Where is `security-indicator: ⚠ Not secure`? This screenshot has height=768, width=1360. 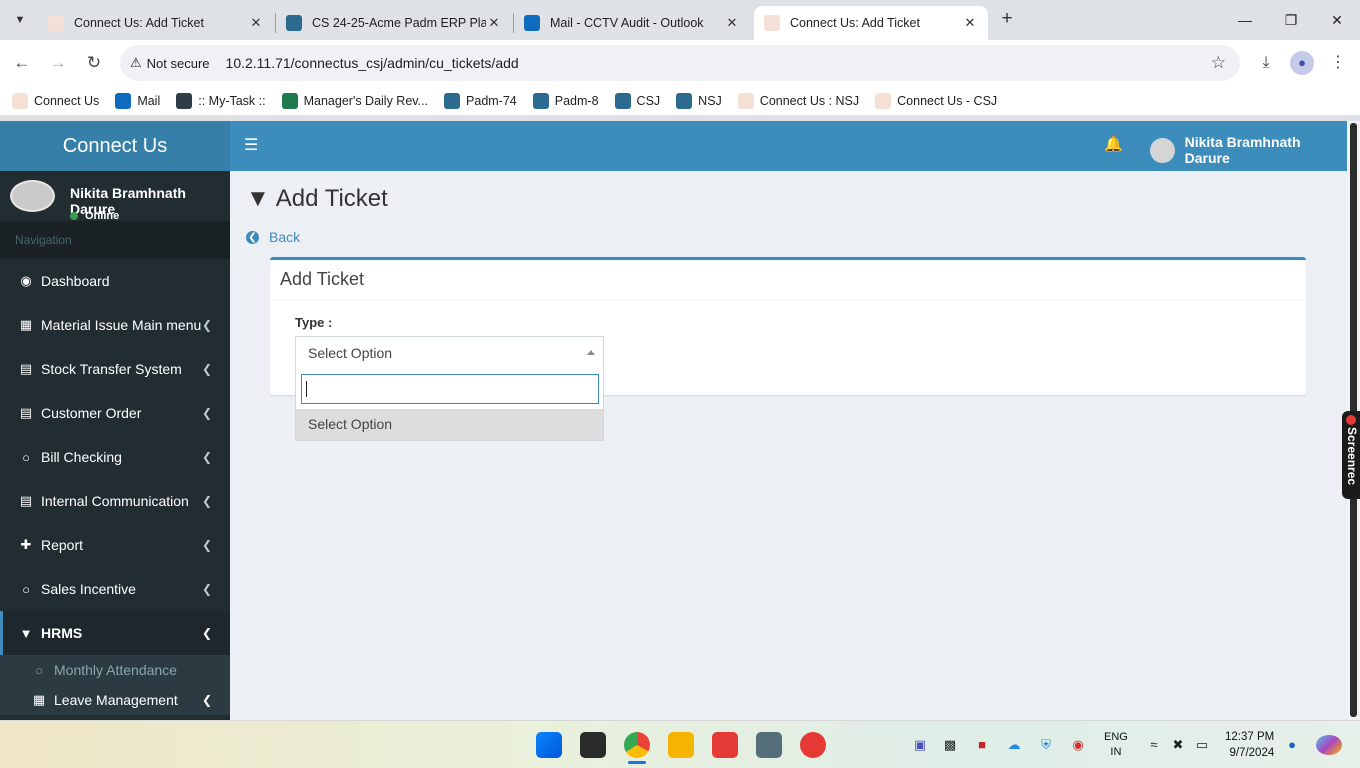 security-indicator: ⚠ Not secure is located at coordinates (170, 63).